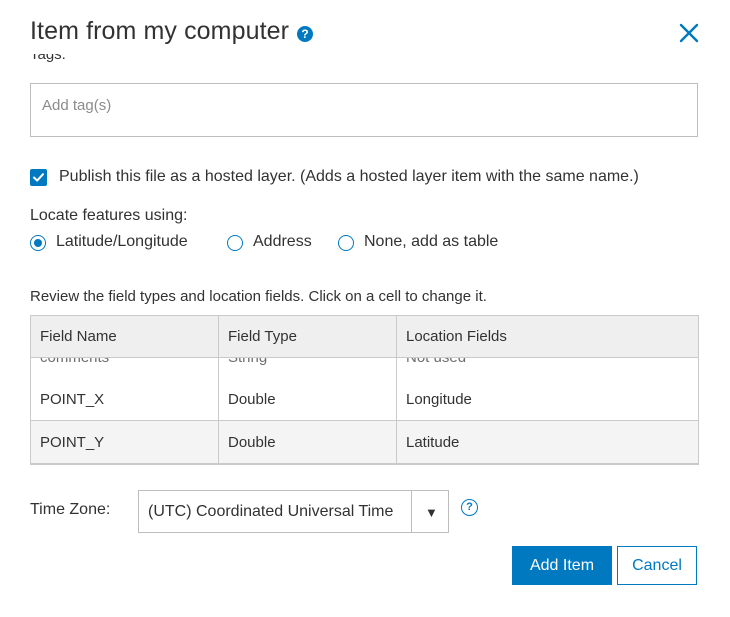 The height and width of the screenshot is (617, 730). Describe the element at coordinates (122, 242) in the screenshot. I see `radio-label-latitude-longitude: Latitude/Longitude` at that location.